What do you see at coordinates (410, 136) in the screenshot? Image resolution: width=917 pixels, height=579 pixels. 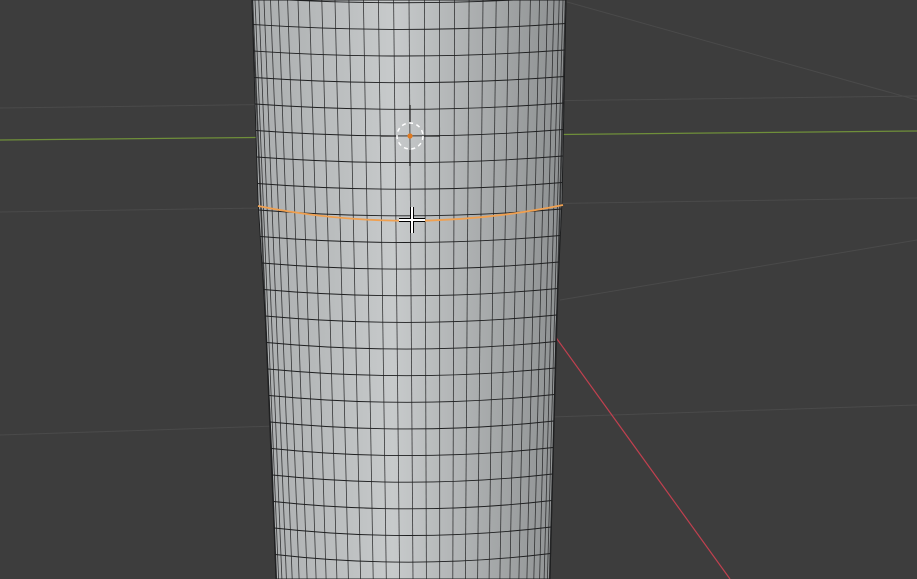 I see `object-origin-icon` at bounding box center [410, 136].